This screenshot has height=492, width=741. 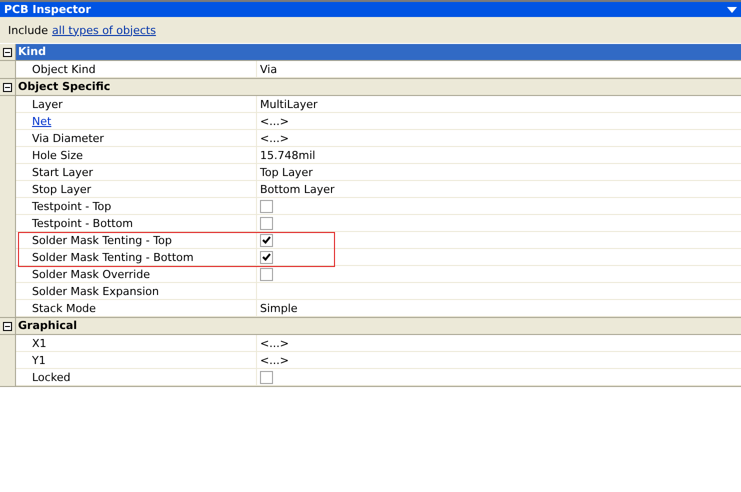 What do you see at coordinates (370, 377) in the screenshot?
I see `property-row: Locked` at bounding box center [370, 377].